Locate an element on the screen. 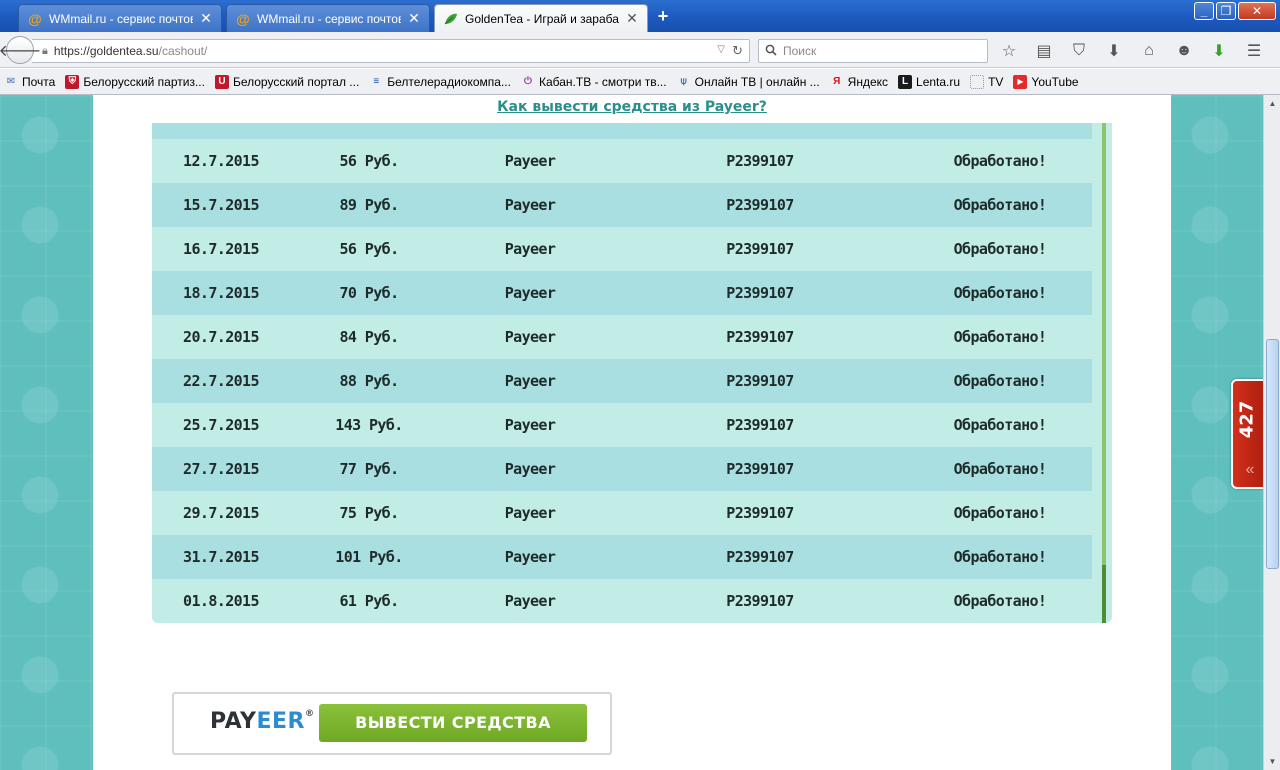  payeer-withdraw-panel: PAYEER® ВЫВЕСТИ СРЕДСТВА is located at coordinates (392, 723).